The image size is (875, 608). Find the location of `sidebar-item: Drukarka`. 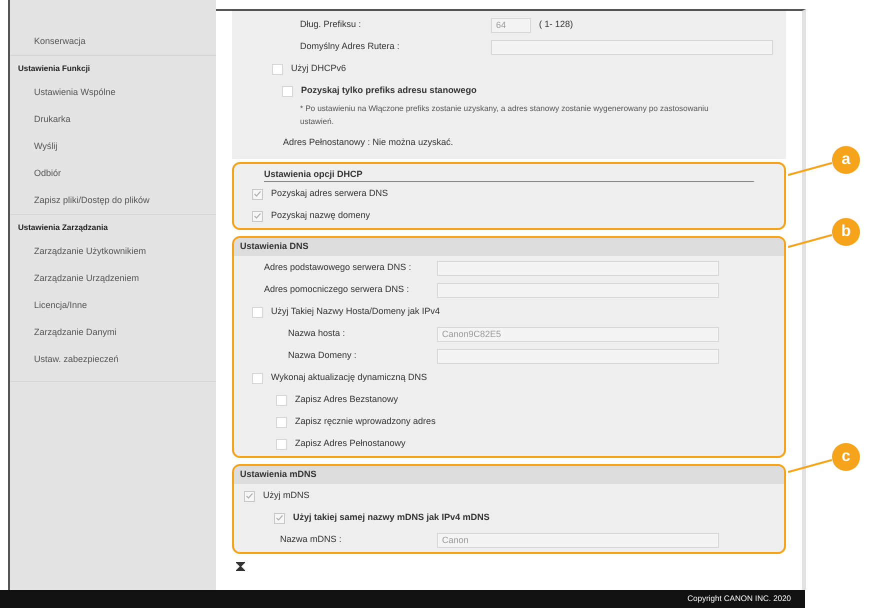

sidebar-item: Drukarka is located at coordinates (52, 119).